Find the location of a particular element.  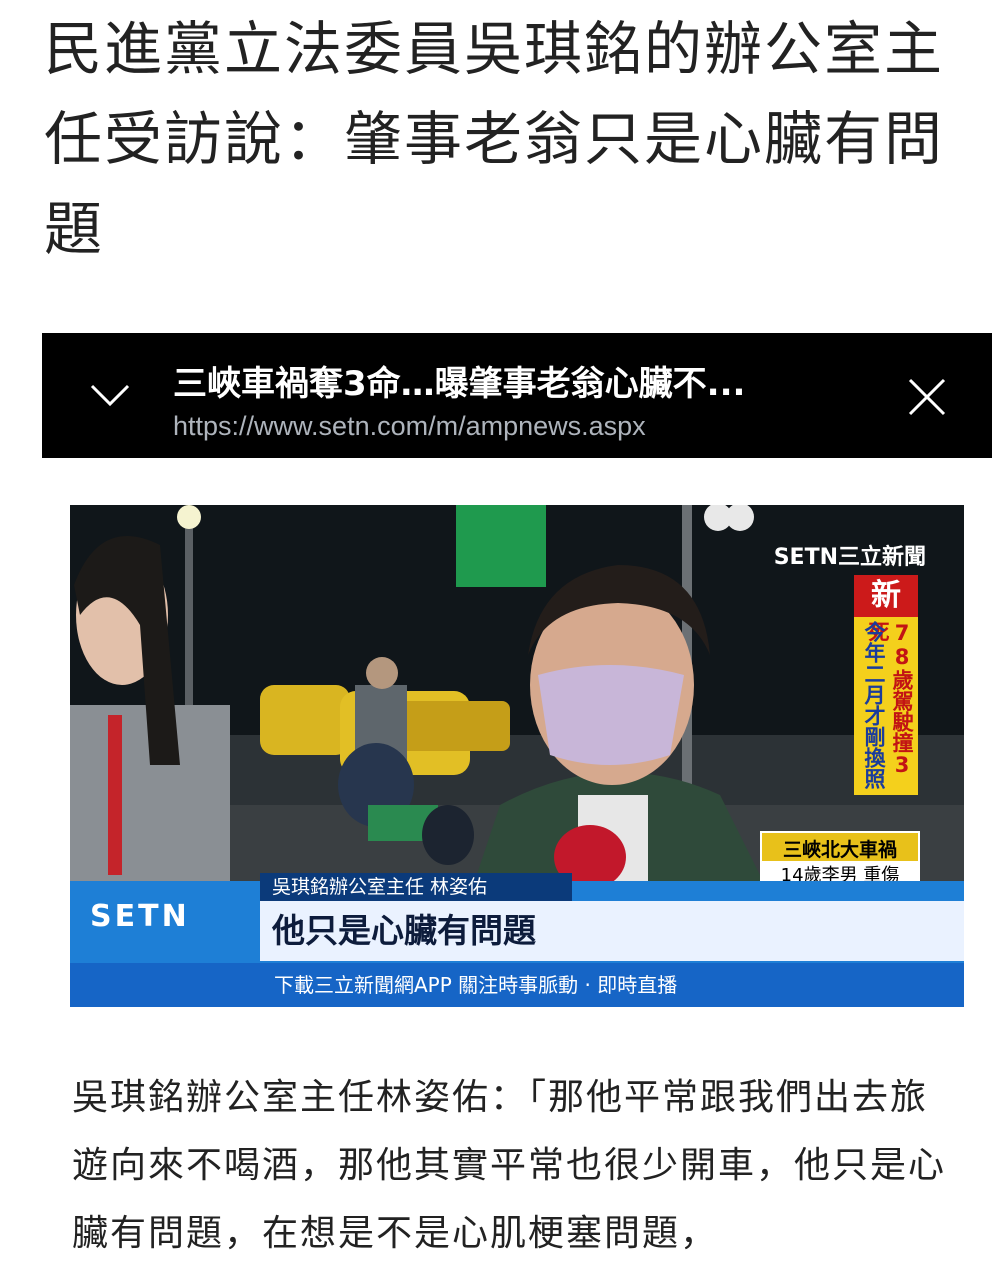

close-icon is located at coordinates (927, 397).